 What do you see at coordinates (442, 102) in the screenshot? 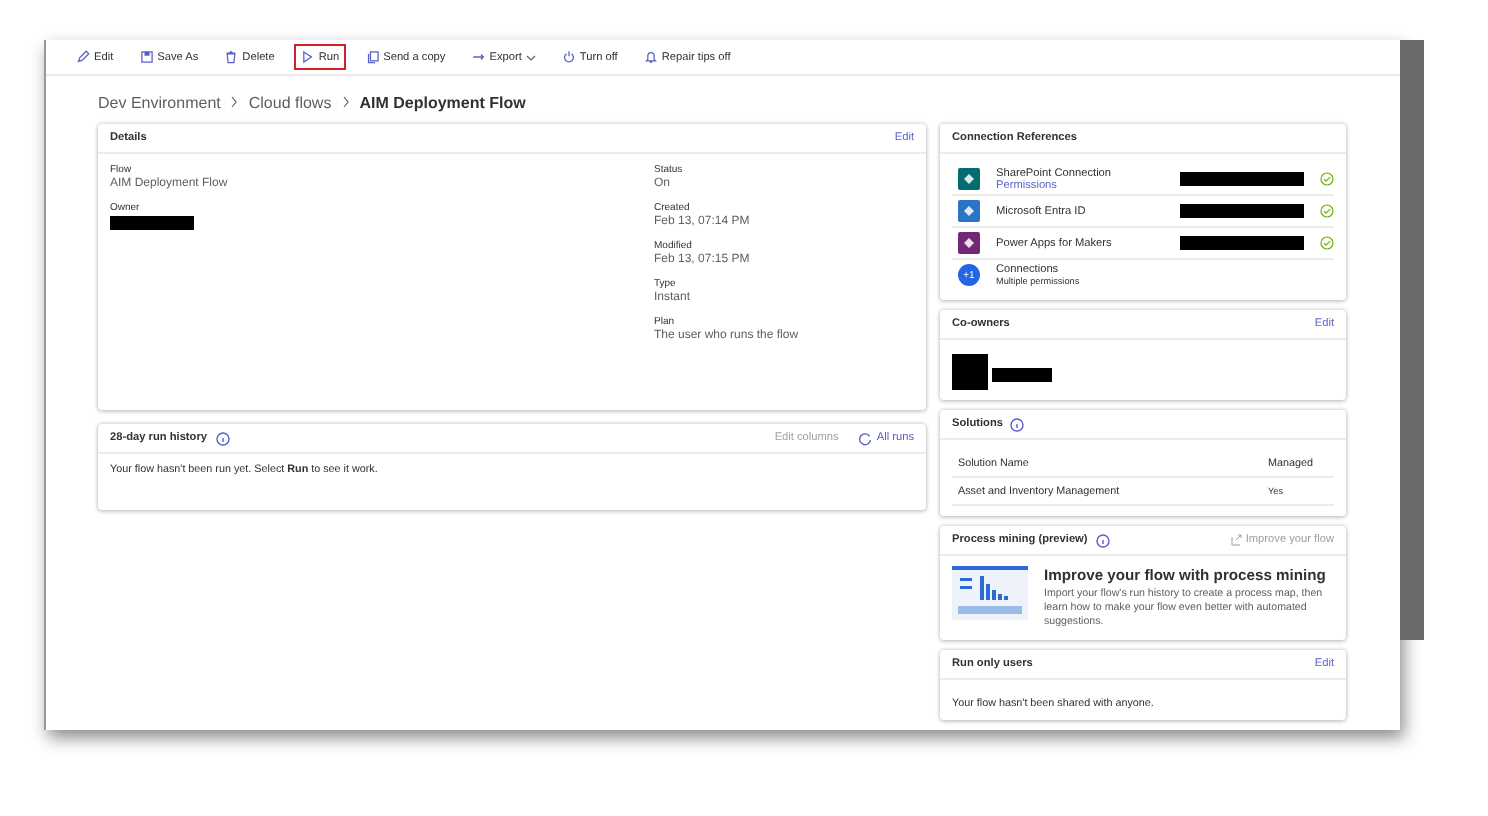
I see `page-title: AIM Deployment Flow` at bounding box center [442, 102].